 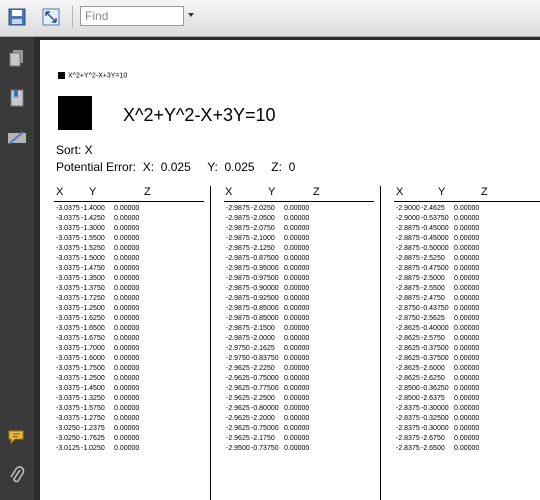 I want to click on y-value: -0.47500, so click(x=435, y=268).